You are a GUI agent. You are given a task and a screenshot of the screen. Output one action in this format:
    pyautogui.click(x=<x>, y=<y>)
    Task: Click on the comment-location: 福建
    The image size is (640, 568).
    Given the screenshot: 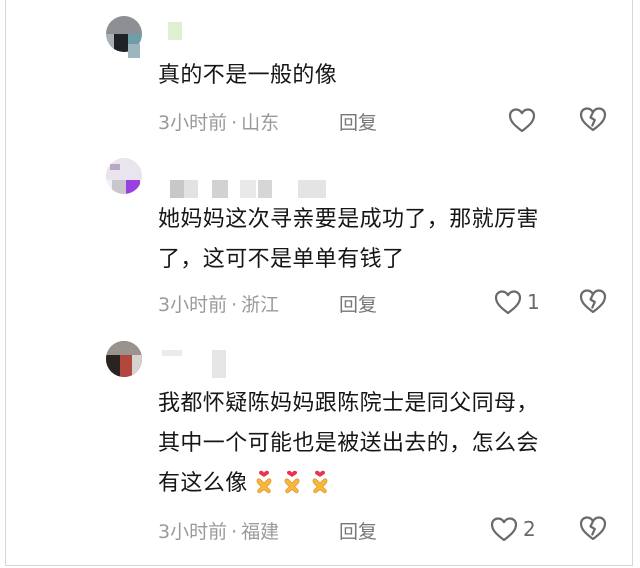 What is the action you would take?
    pyautogui.click(x=260, y=532)
    